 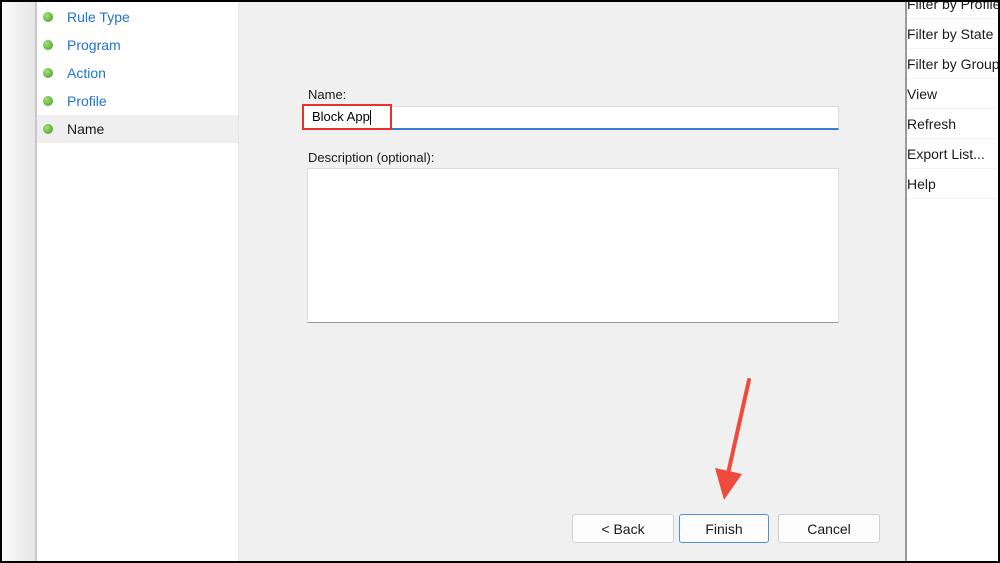 I want to click on action-refresh: Refresh, so click(x=952, y=124).